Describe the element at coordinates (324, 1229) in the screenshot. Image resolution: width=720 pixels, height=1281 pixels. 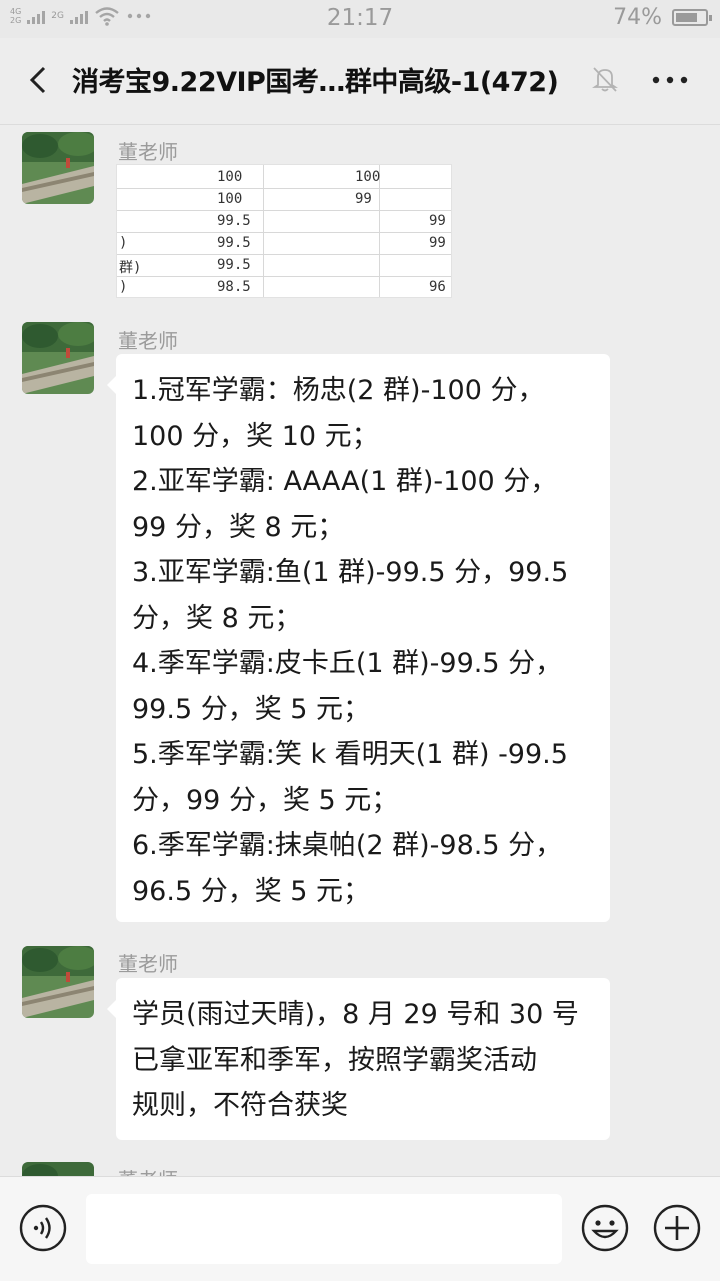
I see `message-input` at that location.